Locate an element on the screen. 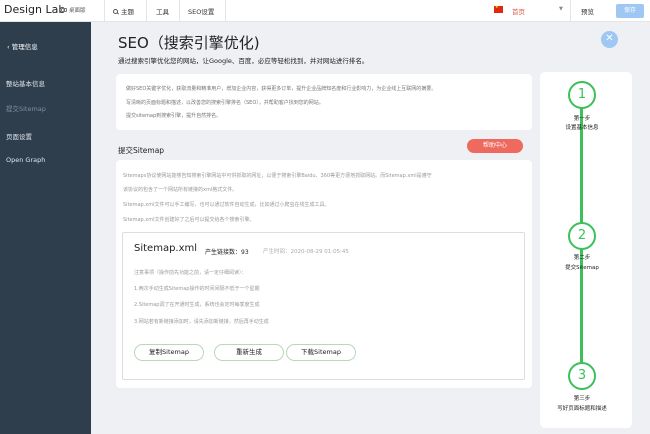 This screenshot has width=650, height=434. sitemap-file-name: Sitemap.xml is located at coordinates (166, 248).